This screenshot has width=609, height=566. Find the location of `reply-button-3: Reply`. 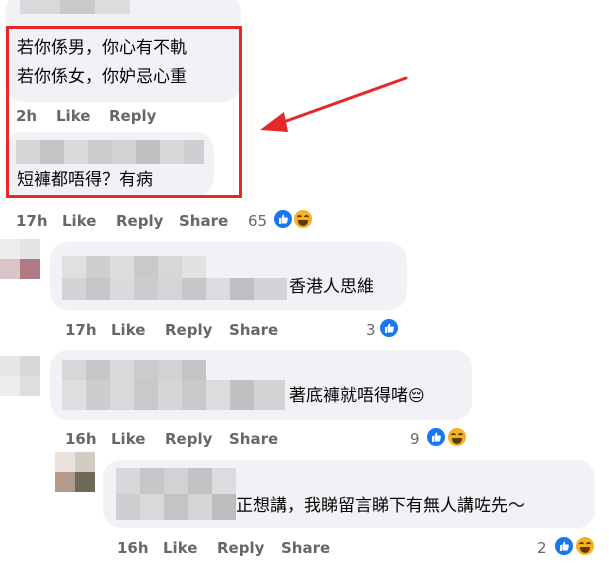

reply-button-3: Reply is located at coordinates (188, 330).